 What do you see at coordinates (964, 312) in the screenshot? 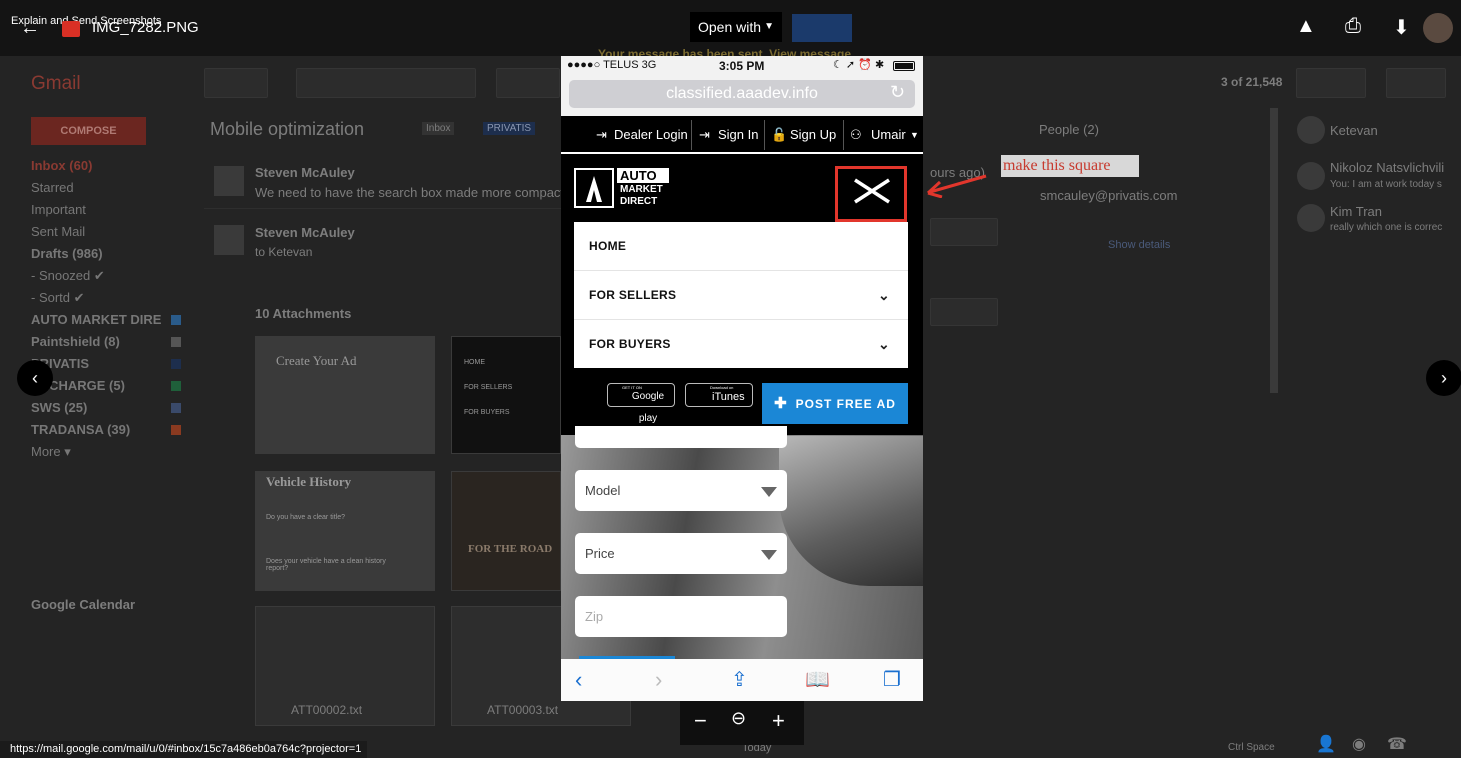
I see `download-all-button` at bounding box center [964, 312].